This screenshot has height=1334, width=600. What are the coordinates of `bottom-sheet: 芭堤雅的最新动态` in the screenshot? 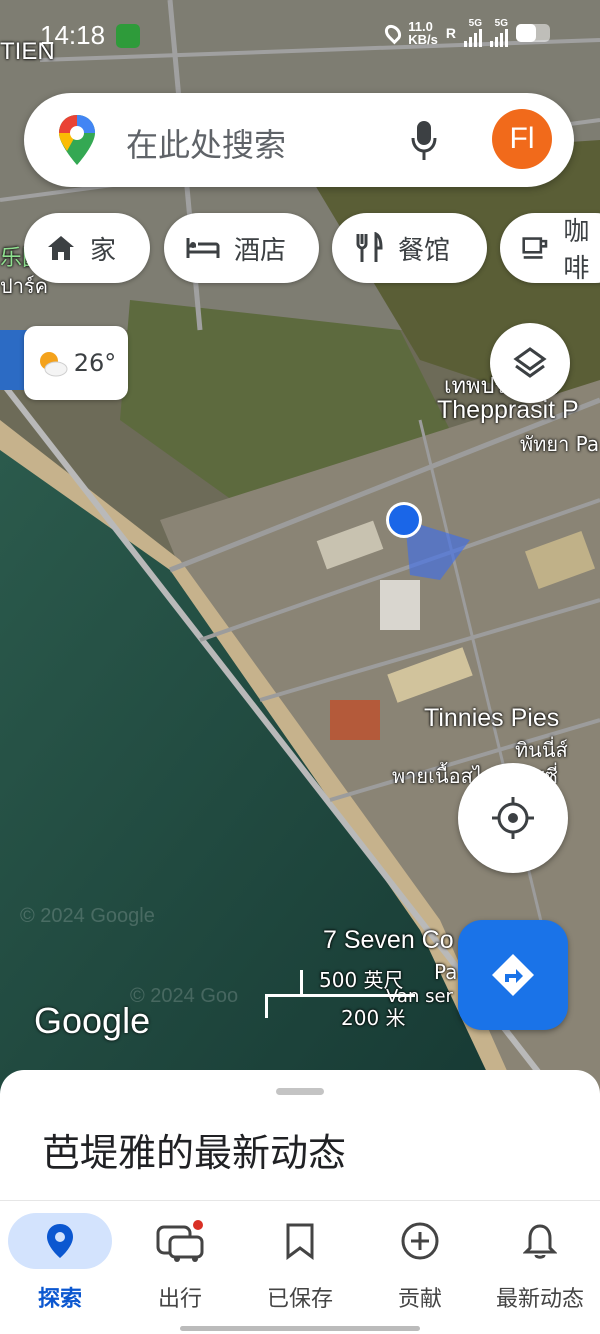 It's located at (300, 1135).